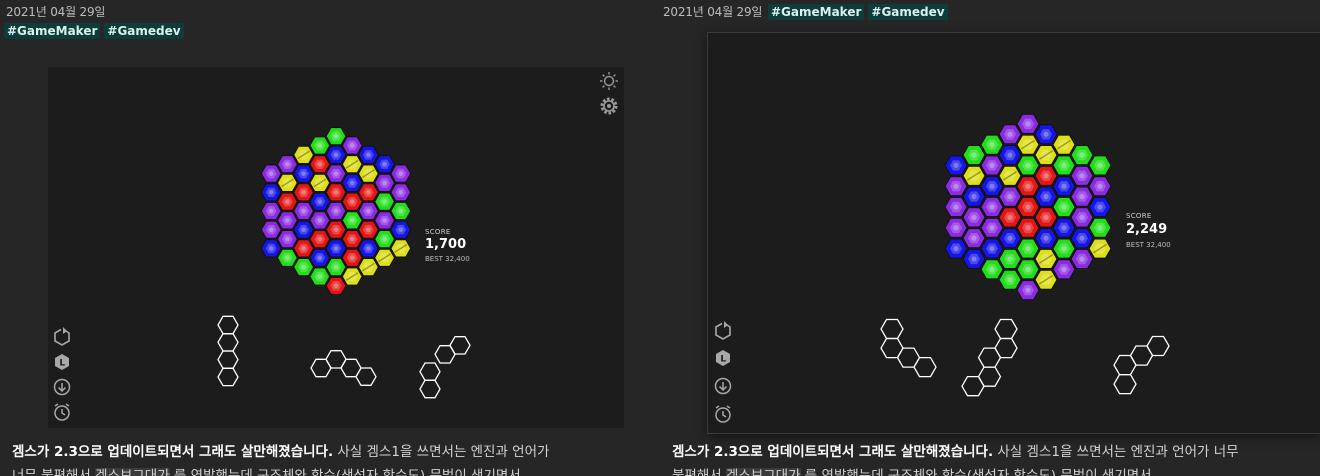  Describe the element at coordinates (816, 12) in the screenshot. I see `tag-gamemaker: #GameMaker` at that location.